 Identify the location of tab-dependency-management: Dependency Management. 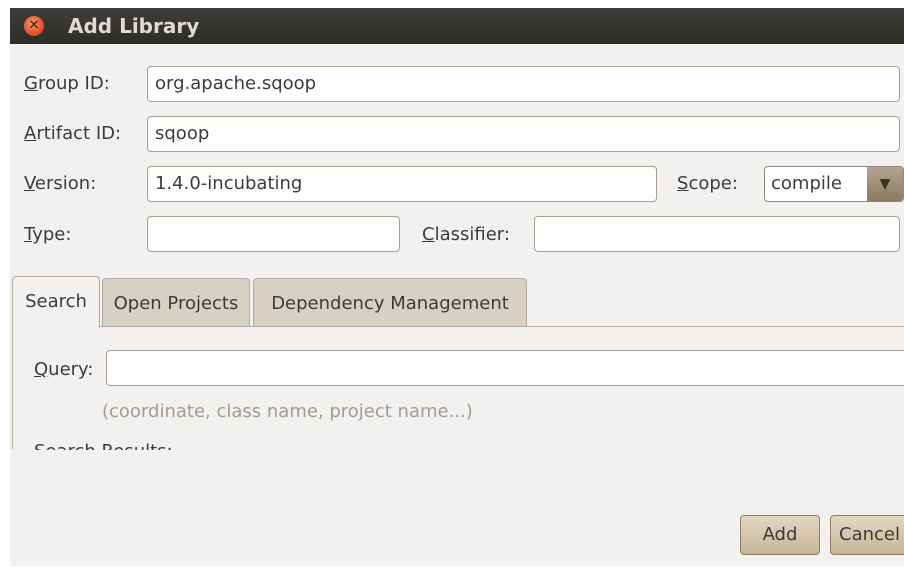
(390, 302).